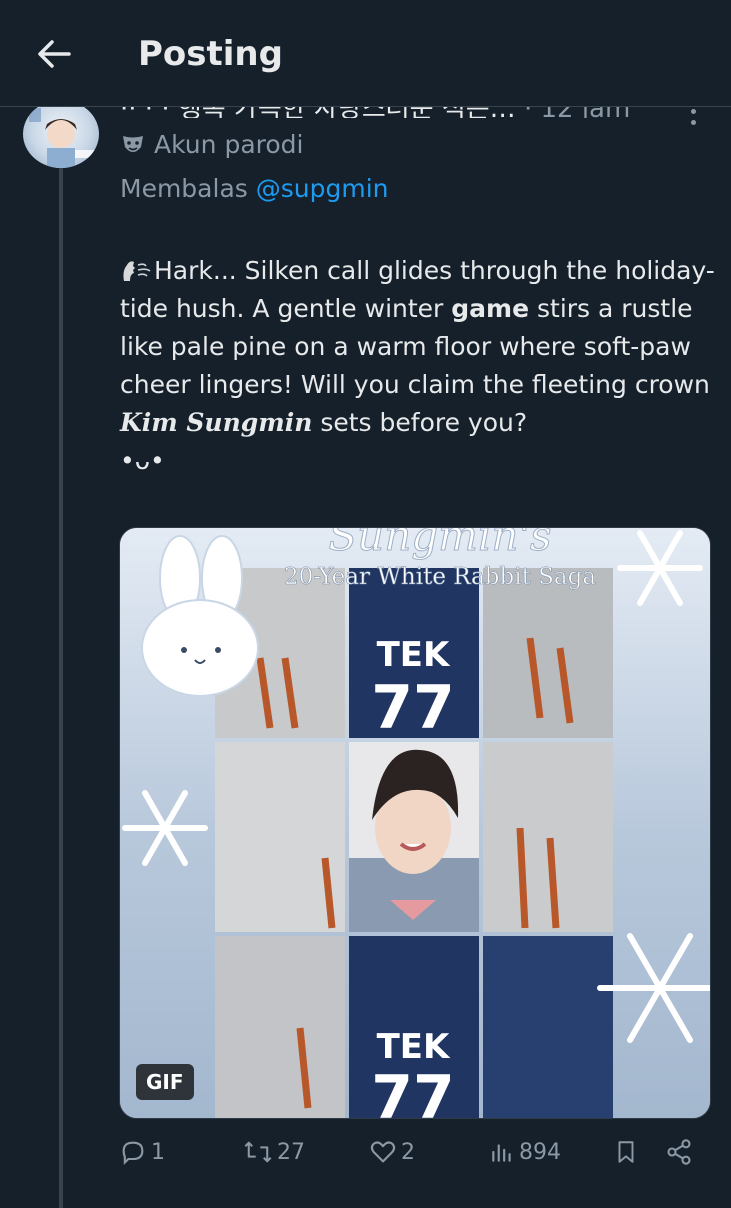  I want to click on parody-label-text: Akun parodi, so click(229, 144).